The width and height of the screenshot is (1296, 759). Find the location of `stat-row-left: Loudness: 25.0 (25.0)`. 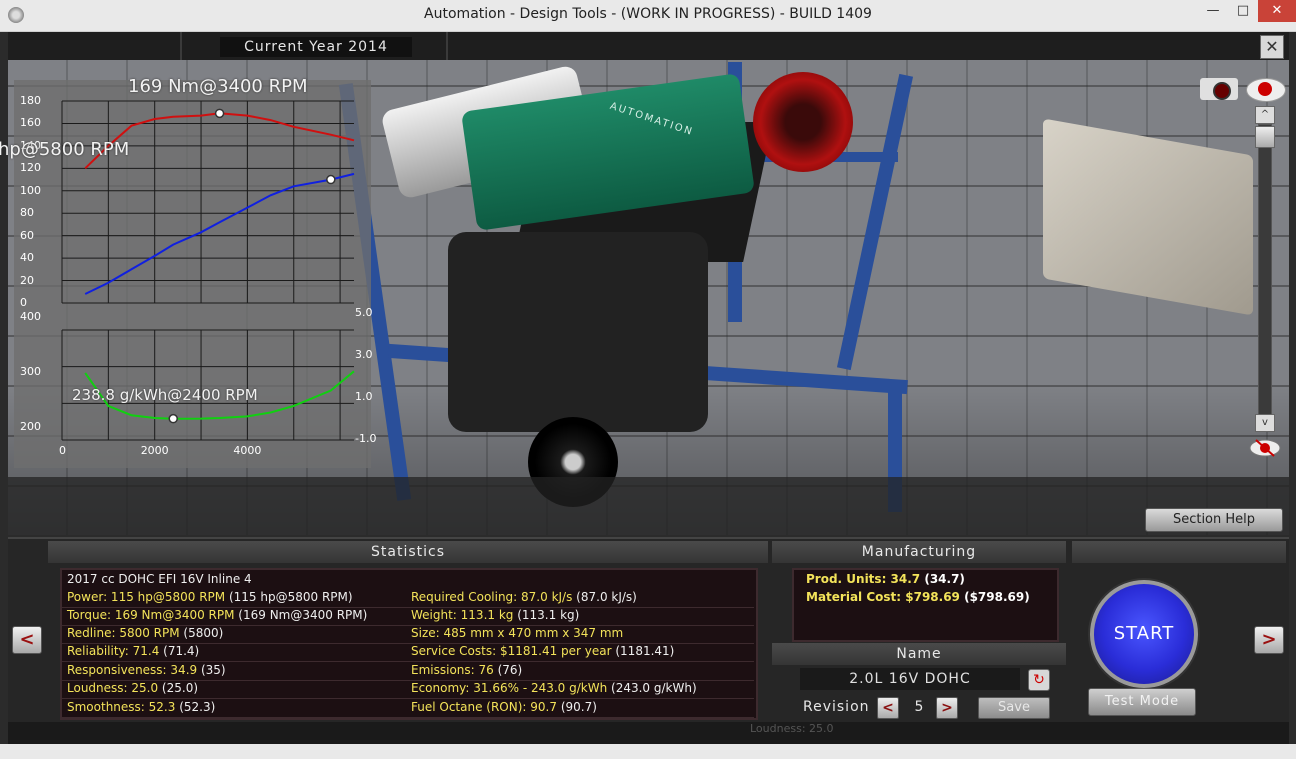

stat-row-left: Loudness: 25.0 (25.0) is located at coordinates (132, 688).